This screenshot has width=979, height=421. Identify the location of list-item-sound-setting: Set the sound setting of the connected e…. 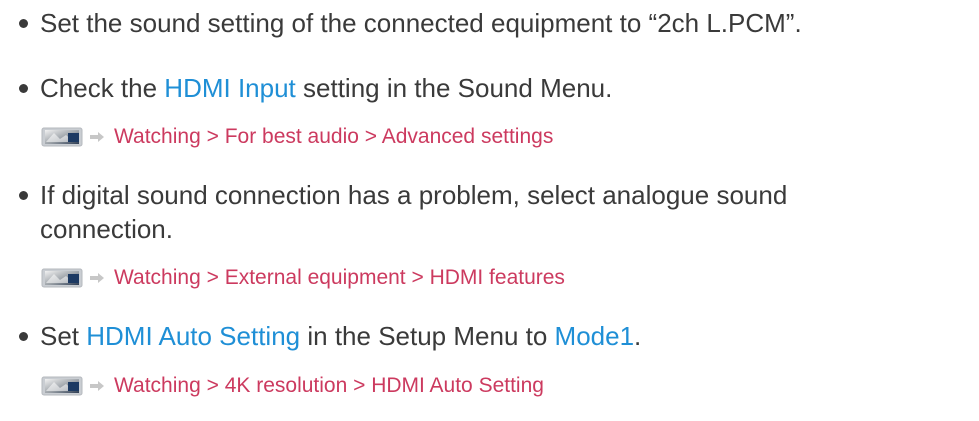
(495, 23).